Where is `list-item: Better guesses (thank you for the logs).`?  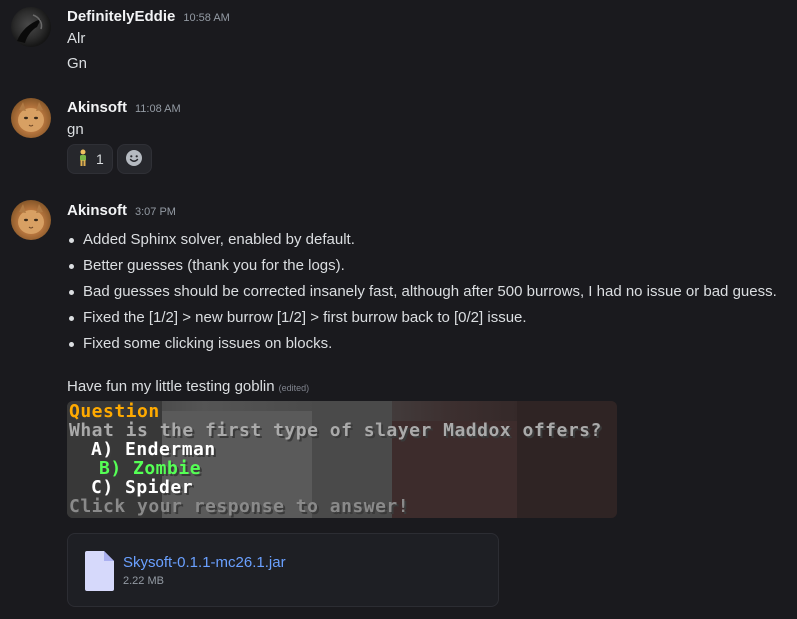 list-item: Better guesses (thank you for the logs). is located at coordinates (422, 266).